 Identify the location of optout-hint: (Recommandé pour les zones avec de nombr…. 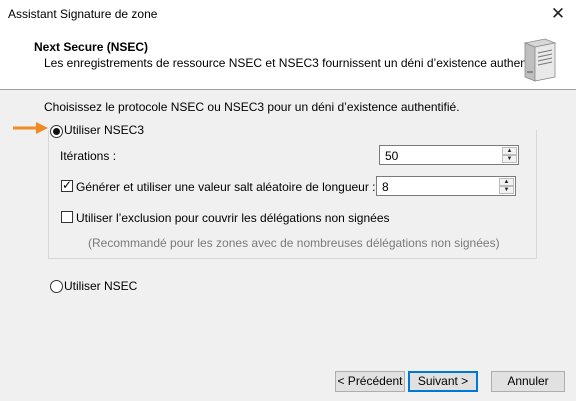
(294, 243).